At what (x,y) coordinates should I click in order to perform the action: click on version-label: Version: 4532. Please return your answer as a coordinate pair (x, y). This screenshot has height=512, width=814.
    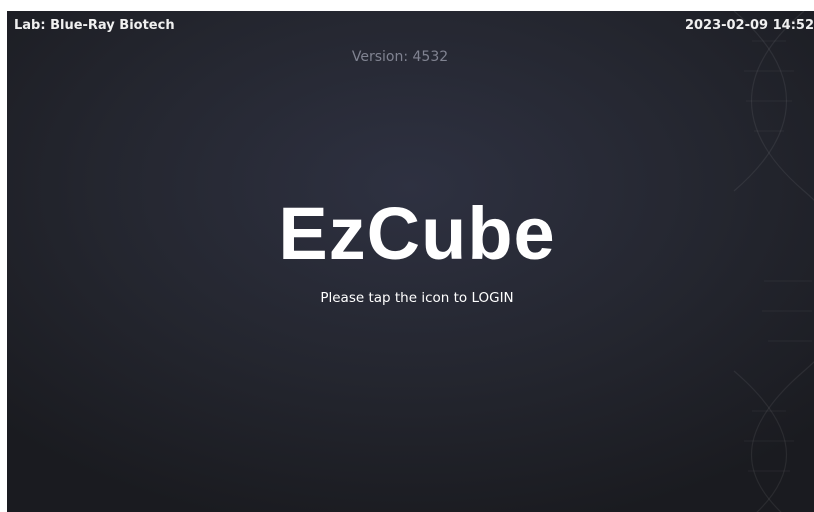
    Looking at the image, I should click on (400, 57).